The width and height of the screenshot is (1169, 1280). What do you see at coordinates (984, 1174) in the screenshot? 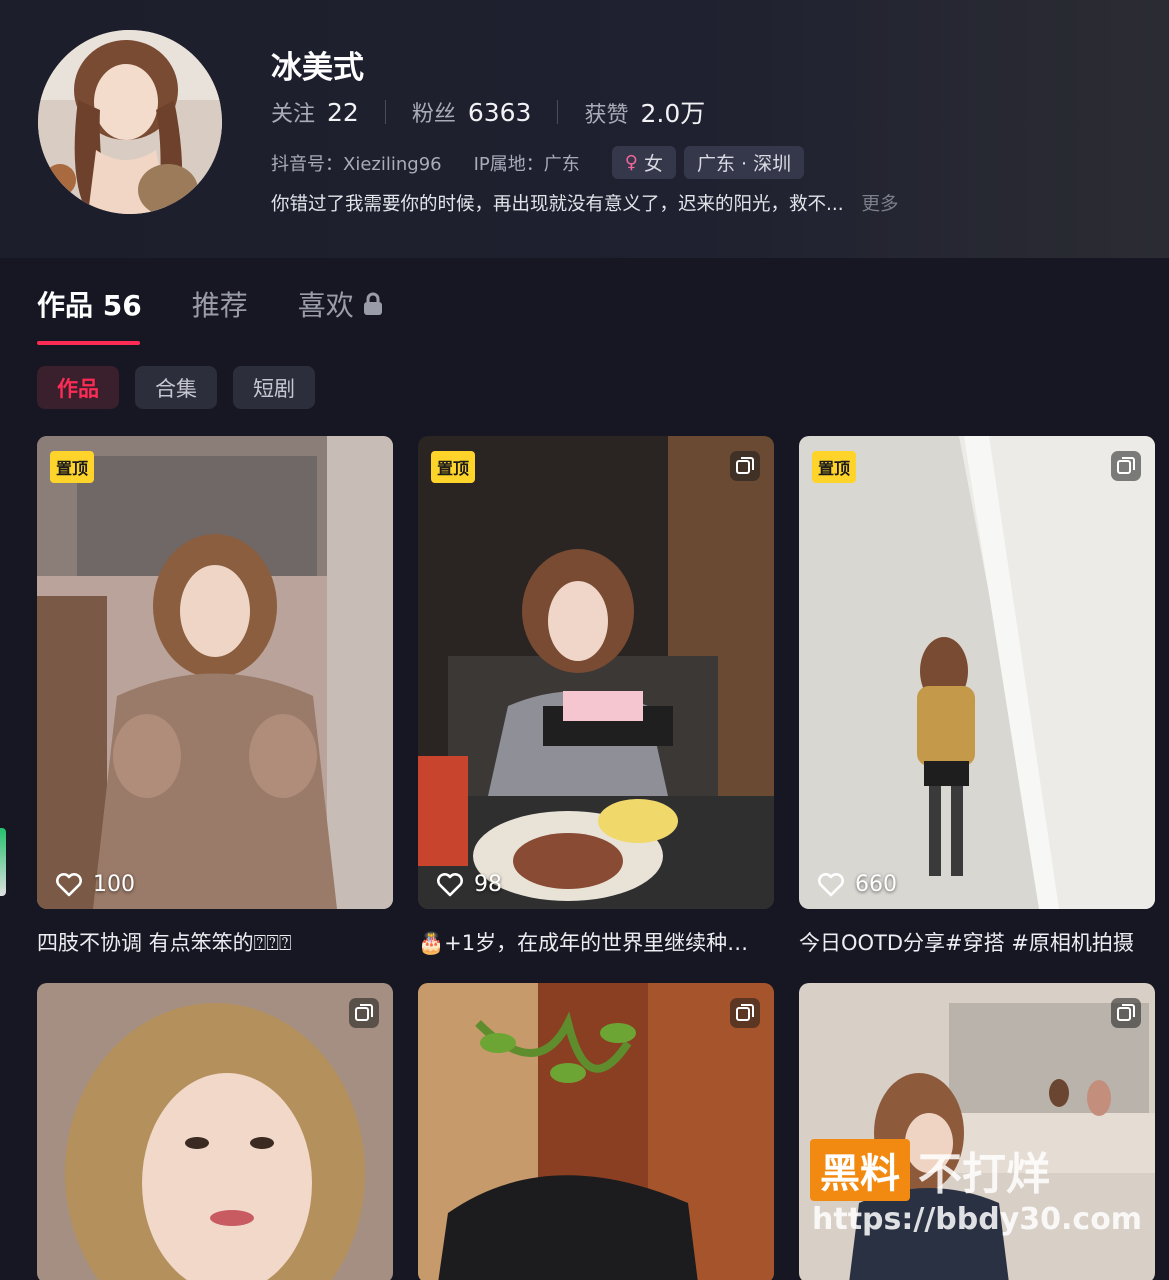
I see `watermark-brand-text: 不打烊` at bounding box center [984, 1174].